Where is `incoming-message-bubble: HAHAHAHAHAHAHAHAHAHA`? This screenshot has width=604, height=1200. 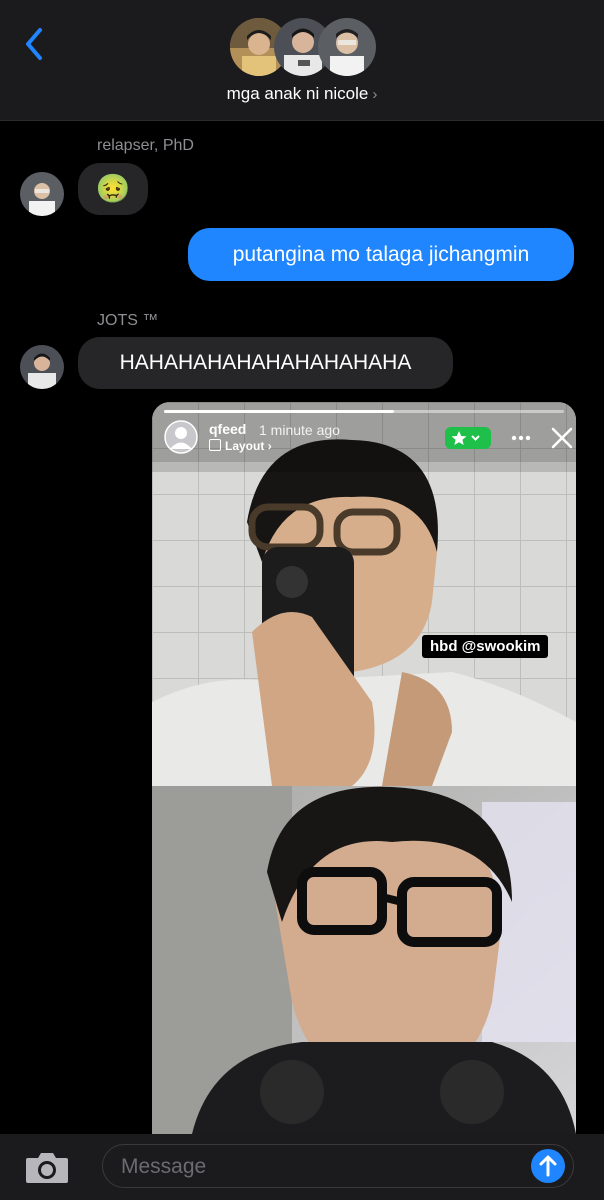 incoming-message-bubble: HAHAHAHAHAHAHAHAHAHA is located at coordinates (265, 363).